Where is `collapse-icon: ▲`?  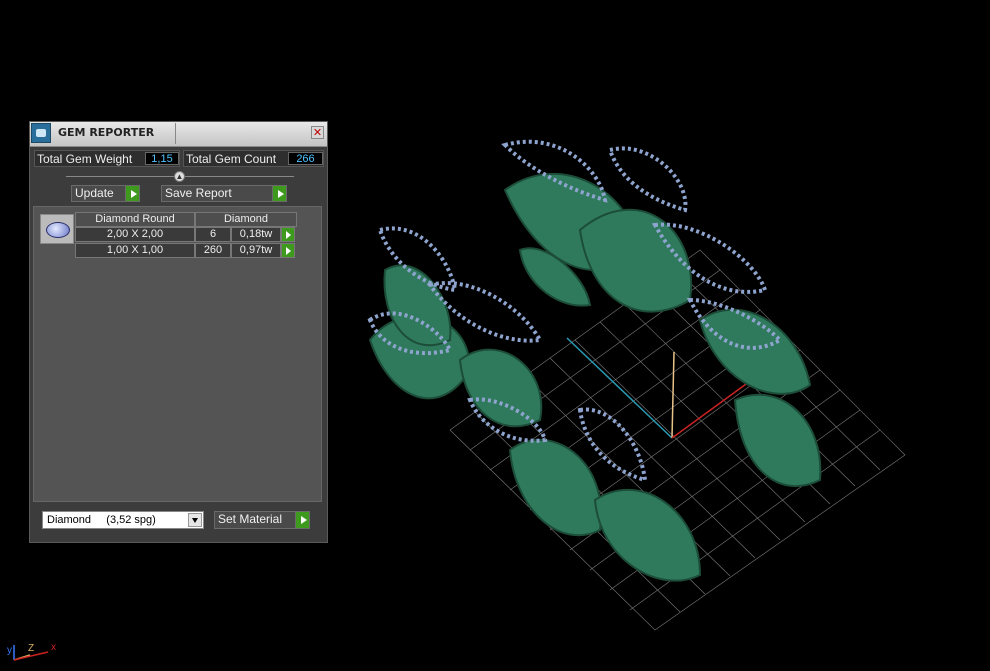 collapse-icon: ▲ is located at coordinates (179, 176).